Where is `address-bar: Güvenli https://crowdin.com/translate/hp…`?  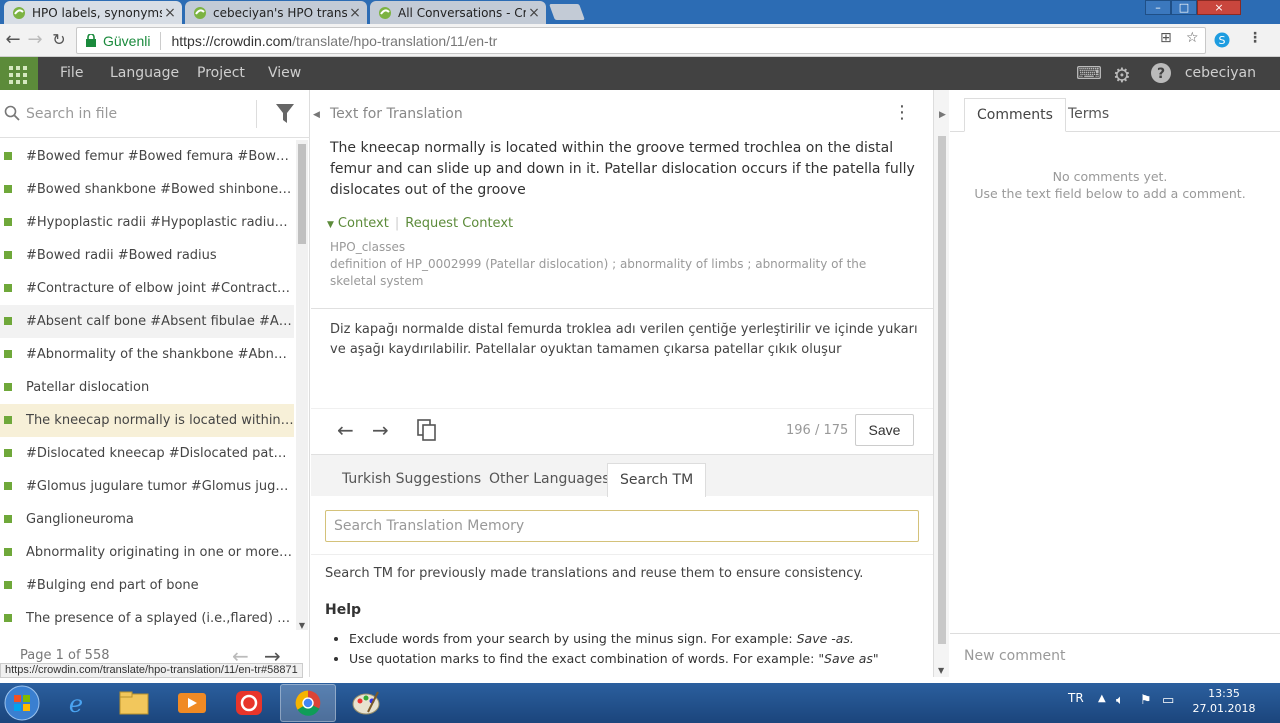 address-bar: Güvenli https://crowdin.com/translate/hp… is located at coordinates (641, 40).